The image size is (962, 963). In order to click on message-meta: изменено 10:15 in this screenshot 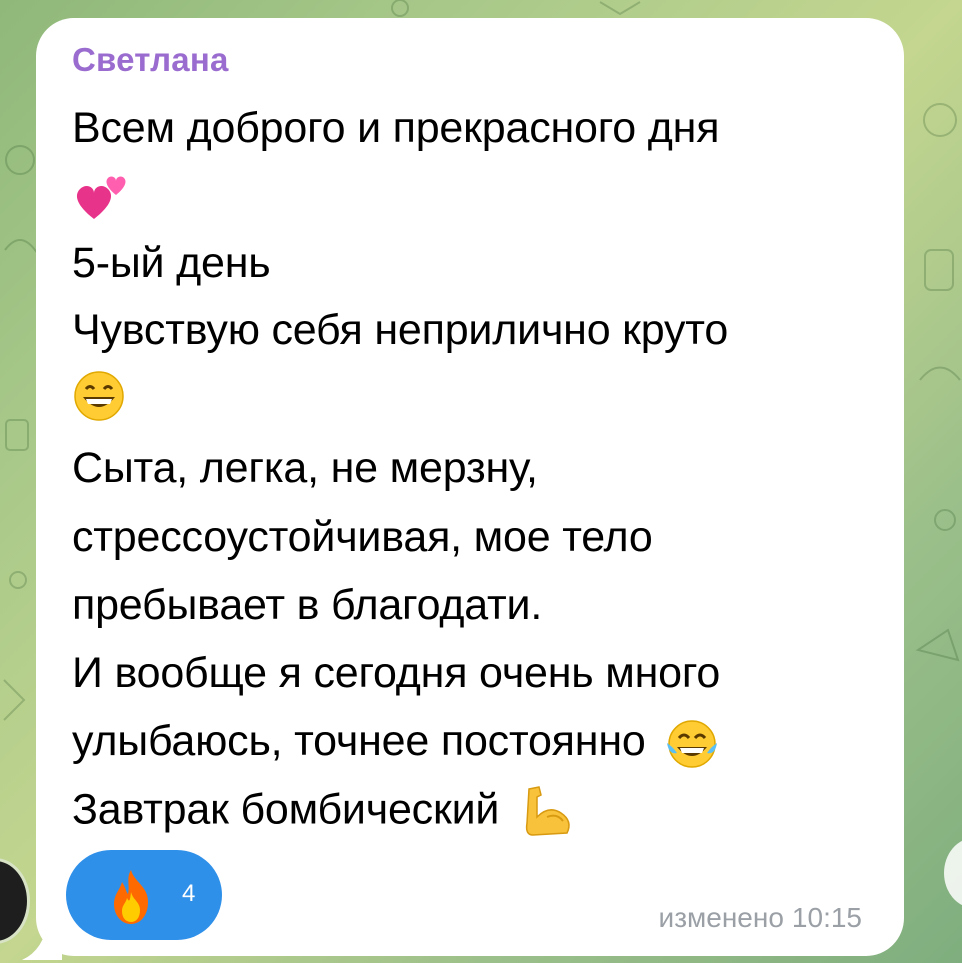, I will do `click(764, 918)`.